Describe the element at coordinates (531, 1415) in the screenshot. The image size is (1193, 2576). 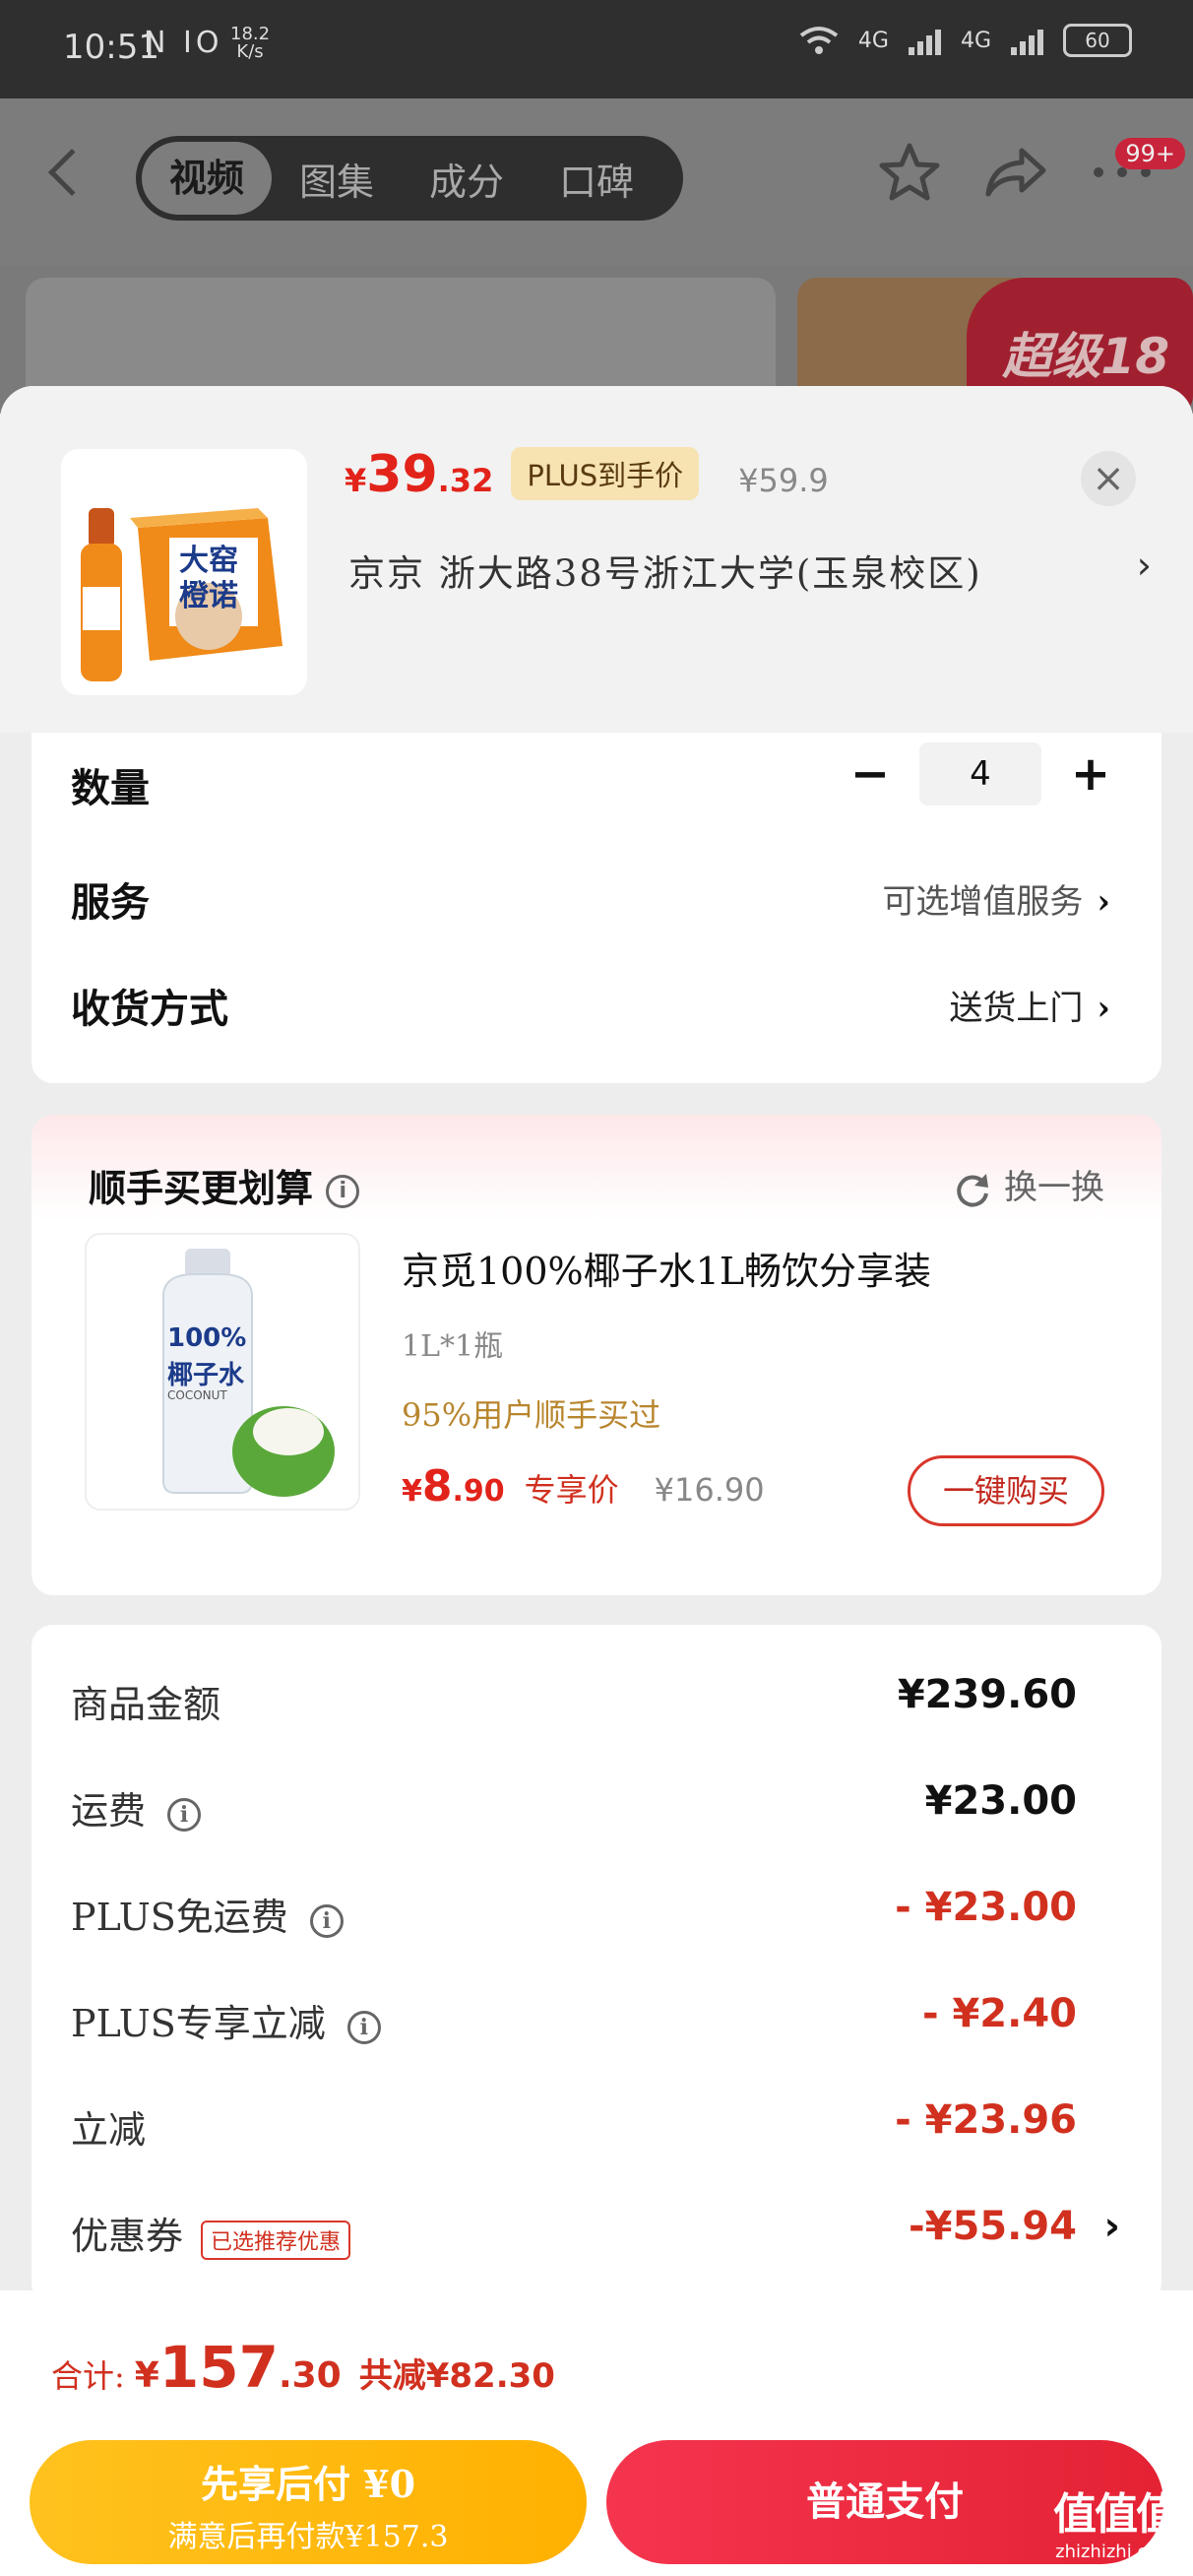
I see `recommend-bought-rate: 95%用户顺手买过` at that location.